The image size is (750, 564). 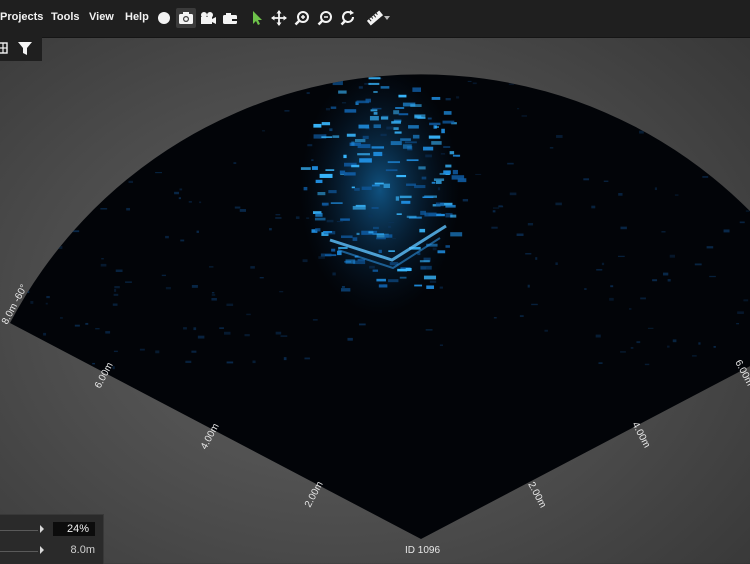 I want to click on device-id-label: ID 1096, so click(x=422, y=550).